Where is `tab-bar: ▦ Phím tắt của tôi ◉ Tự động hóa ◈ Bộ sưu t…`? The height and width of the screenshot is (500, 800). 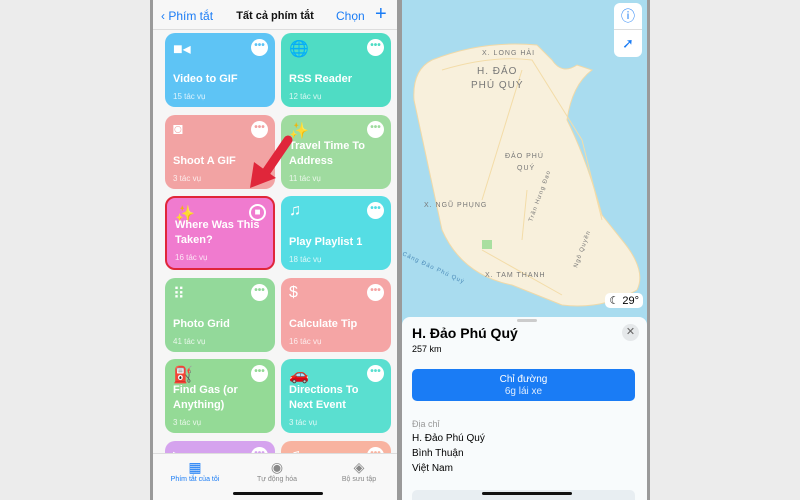
tab-bar: ▦ Phím tắt của tôi ◉ Tự động hóa ◈ Bộ sưu t… is located at coordinates (275, 476).